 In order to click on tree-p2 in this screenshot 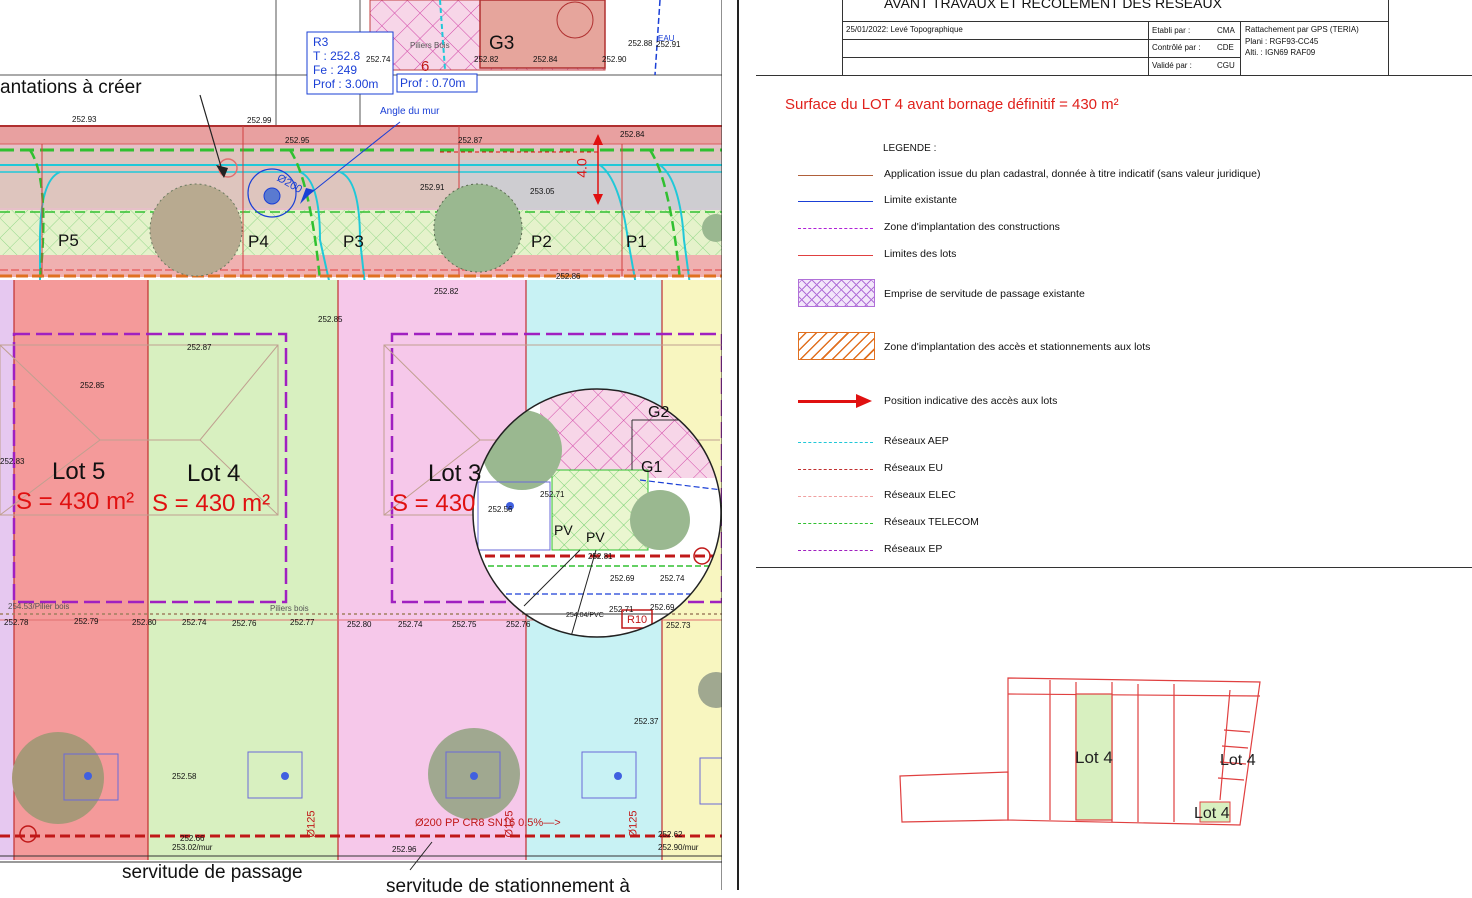, I will do `click(478, 228)`.